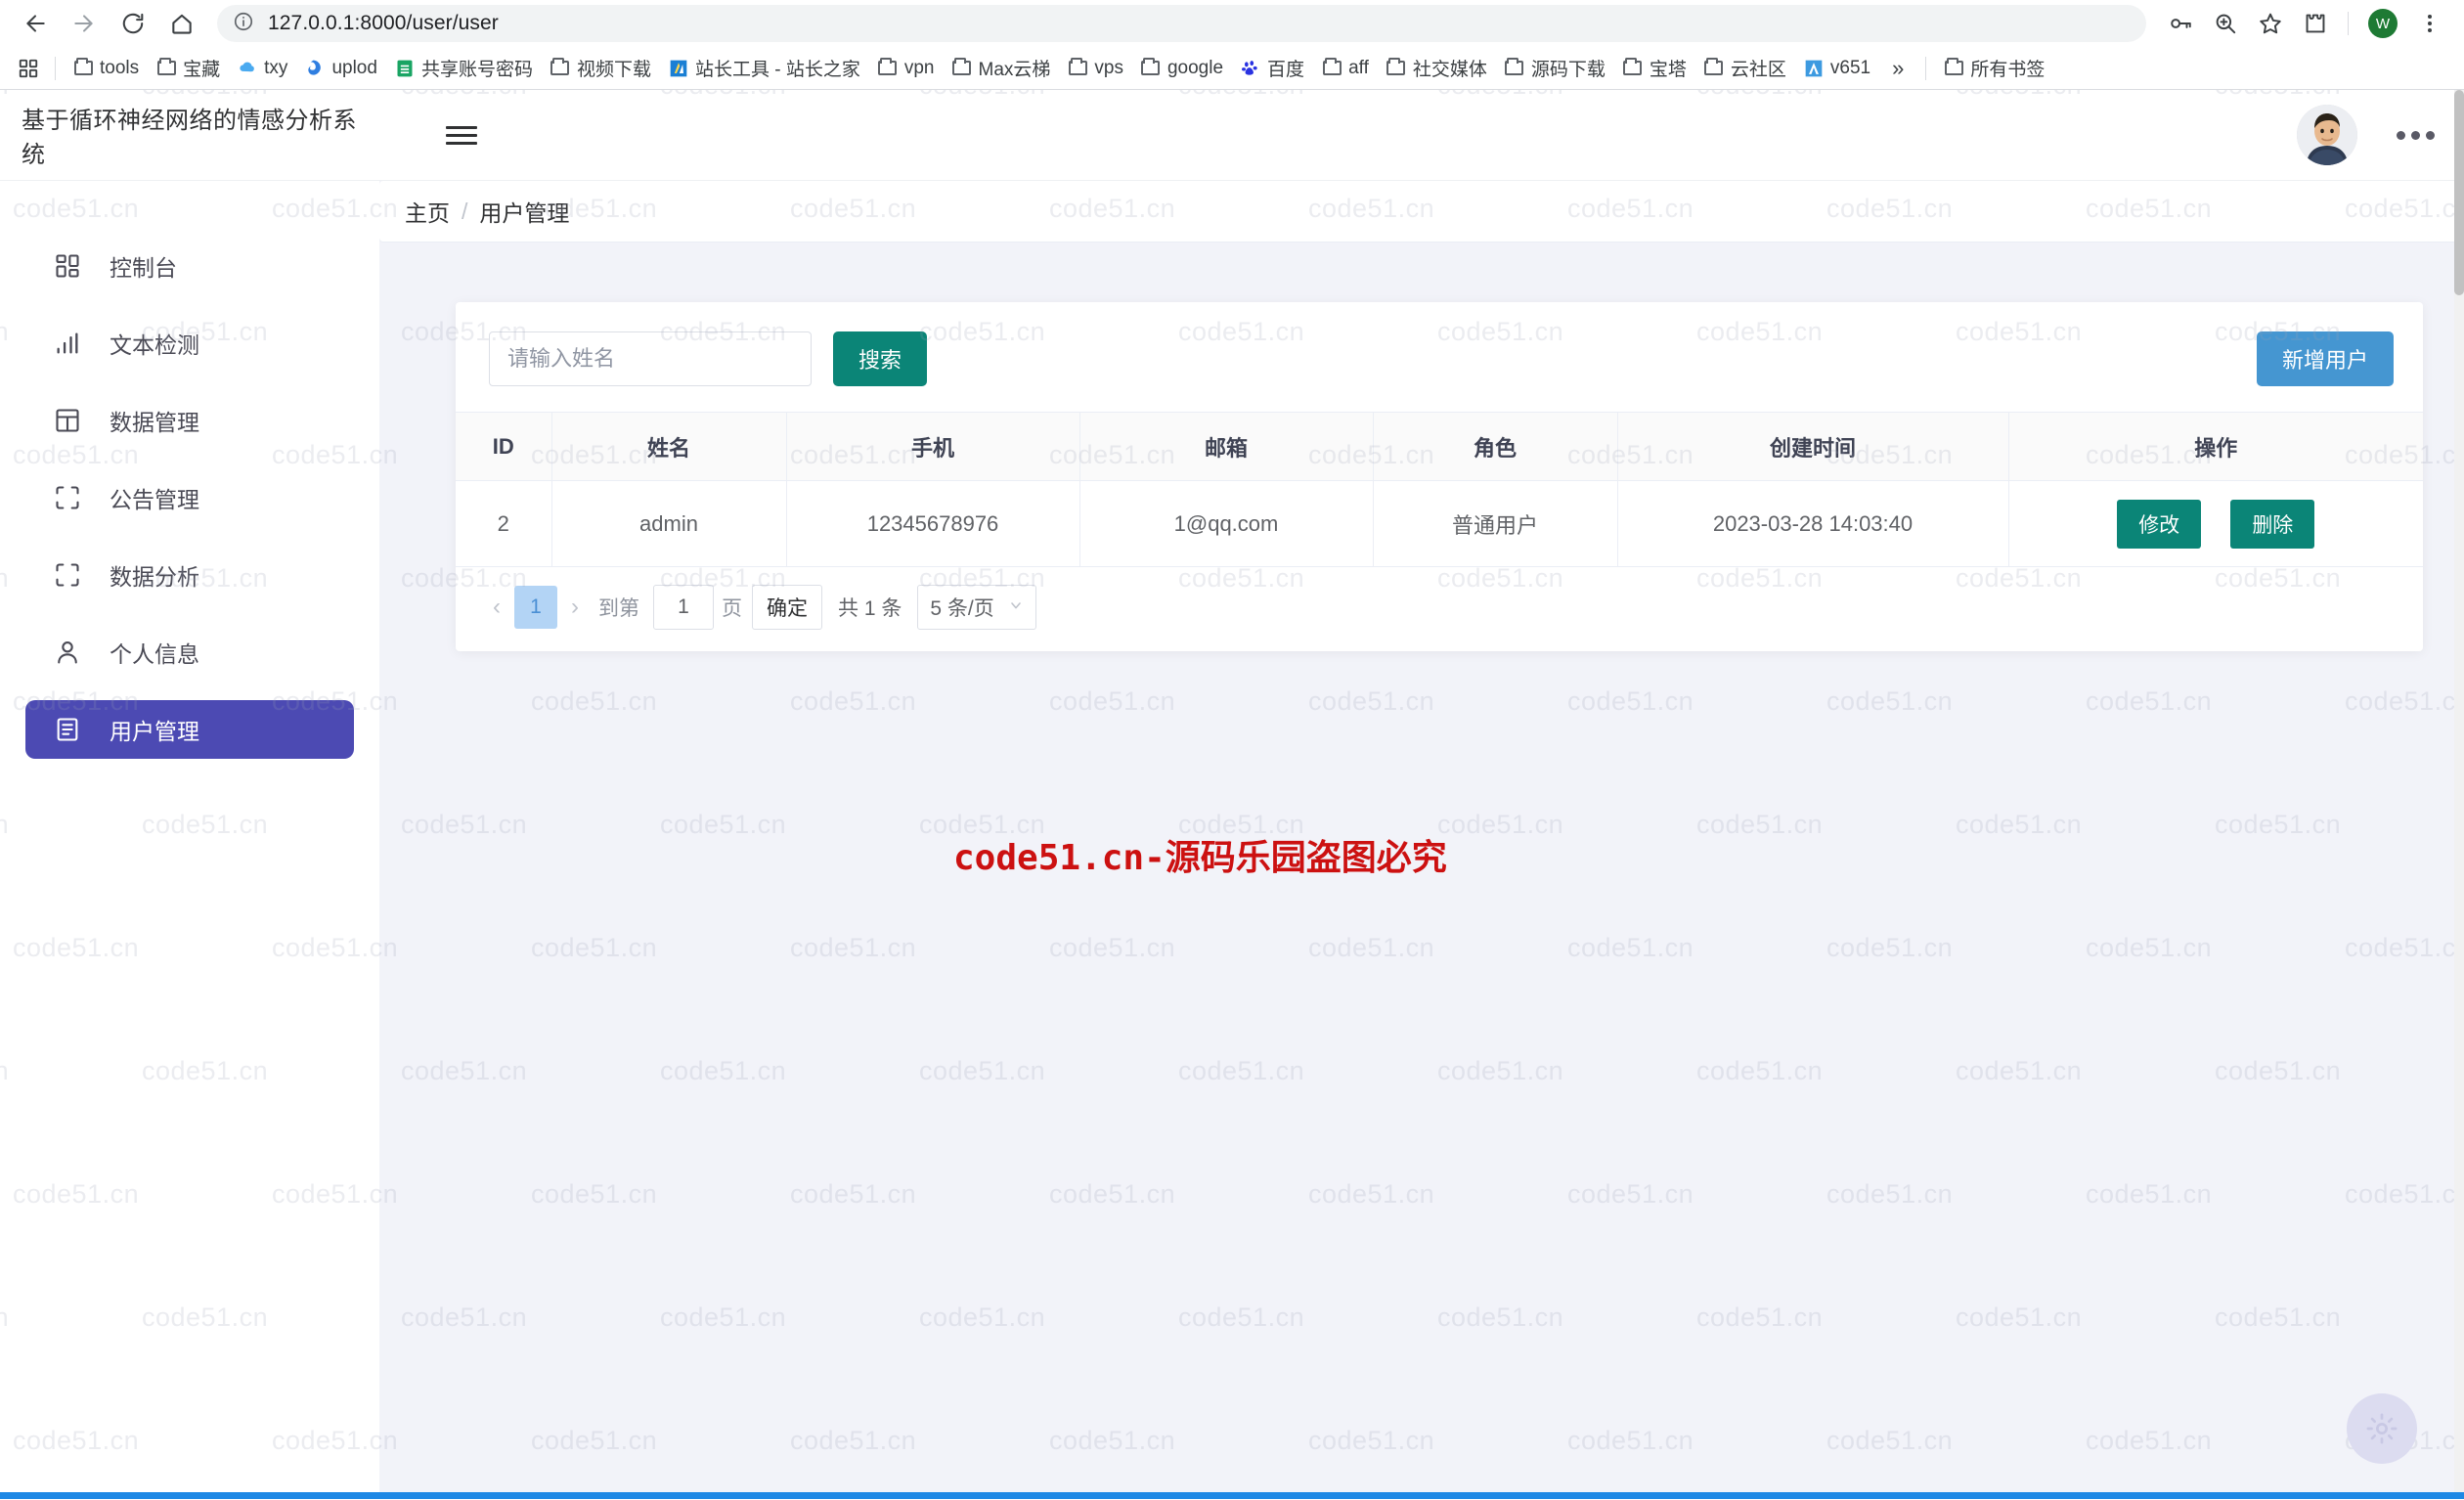  Describe the element at coordinates (67, 729) in the screenshot. I see `document-list-icon` at that location.